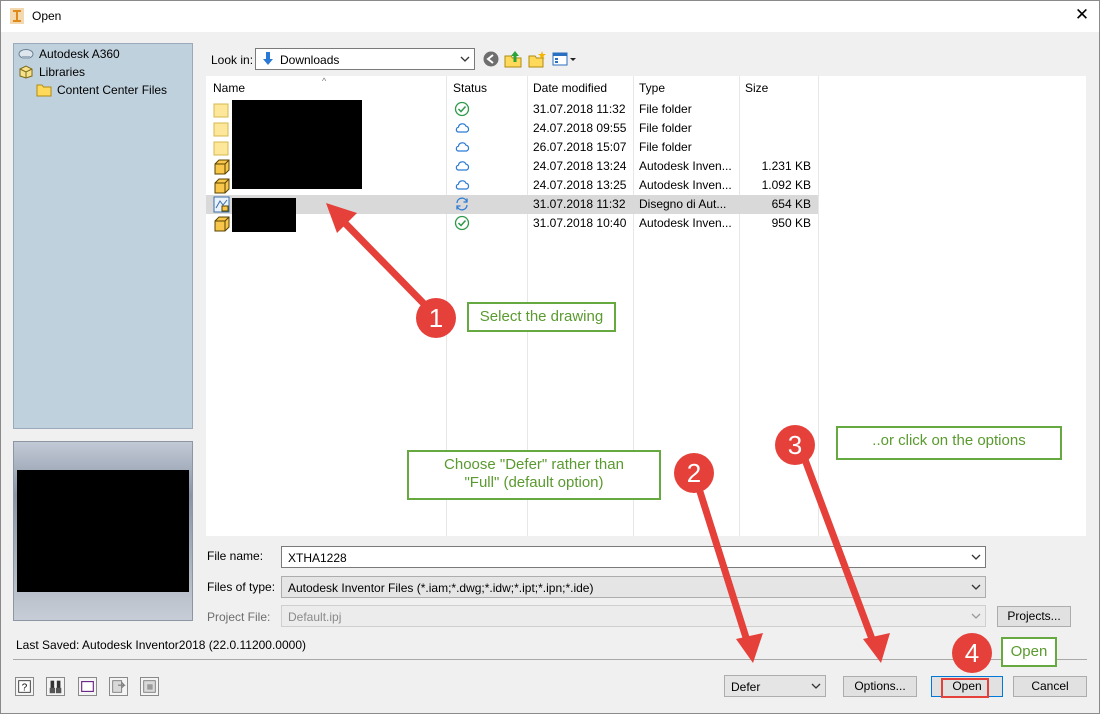 The width and height of the screenshot is (1100, 714). Describe the element at coordinates (949, 443) in the screenshot. I see `annotation-click-options: ..or click on the options` at that location.